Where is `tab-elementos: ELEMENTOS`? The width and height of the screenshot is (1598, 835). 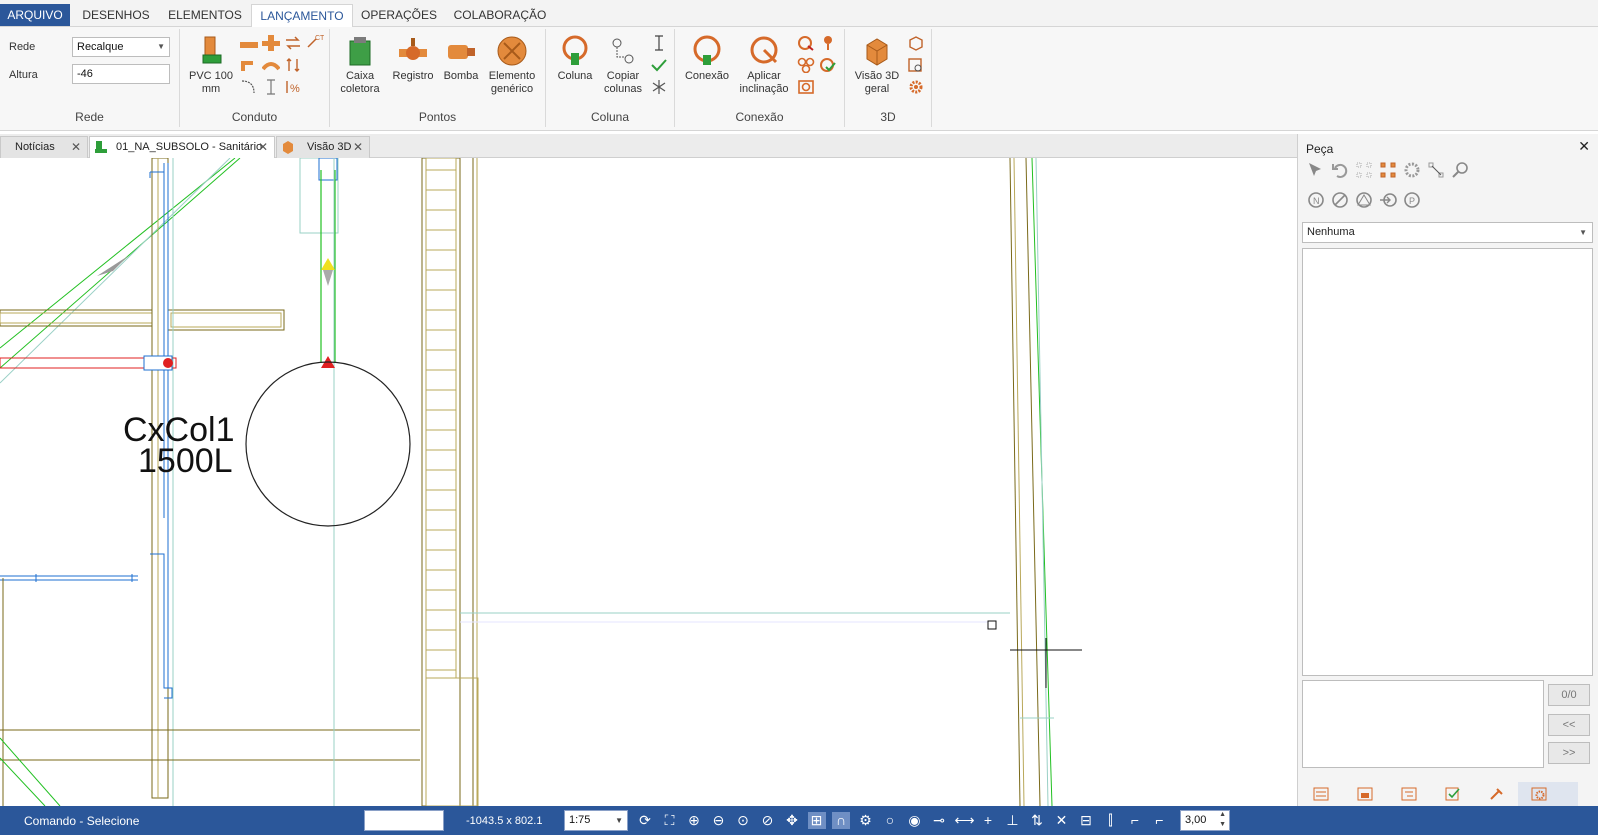 tab-elementos: ELEMENTOS is located at coordinates (205, 15).